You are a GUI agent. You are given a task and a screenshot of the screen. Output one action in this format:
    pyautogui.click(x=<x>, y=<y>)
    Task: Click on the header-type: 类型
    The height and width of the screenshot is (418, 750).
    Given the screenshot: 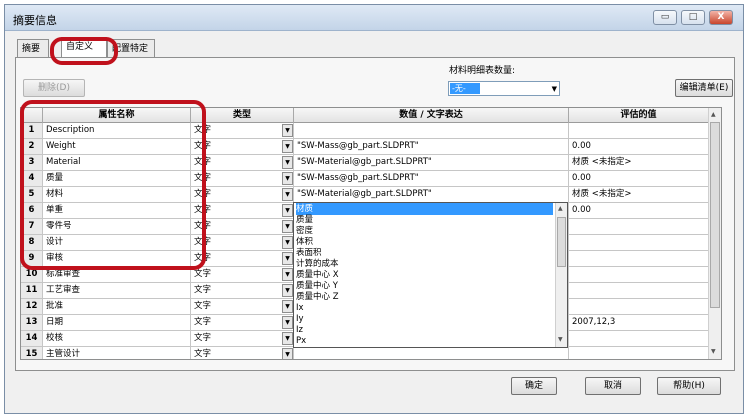 What is the action you would take?
    pyautogui.click(x=242, y=115)
    